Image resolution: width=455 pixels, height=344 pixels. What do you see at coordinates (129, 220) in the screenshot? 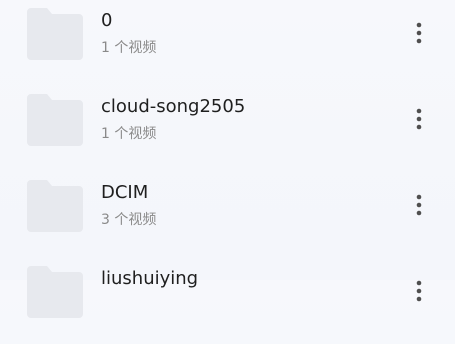
I see `folder-video-count: 3 个视频` at bounding box center [129, 220].